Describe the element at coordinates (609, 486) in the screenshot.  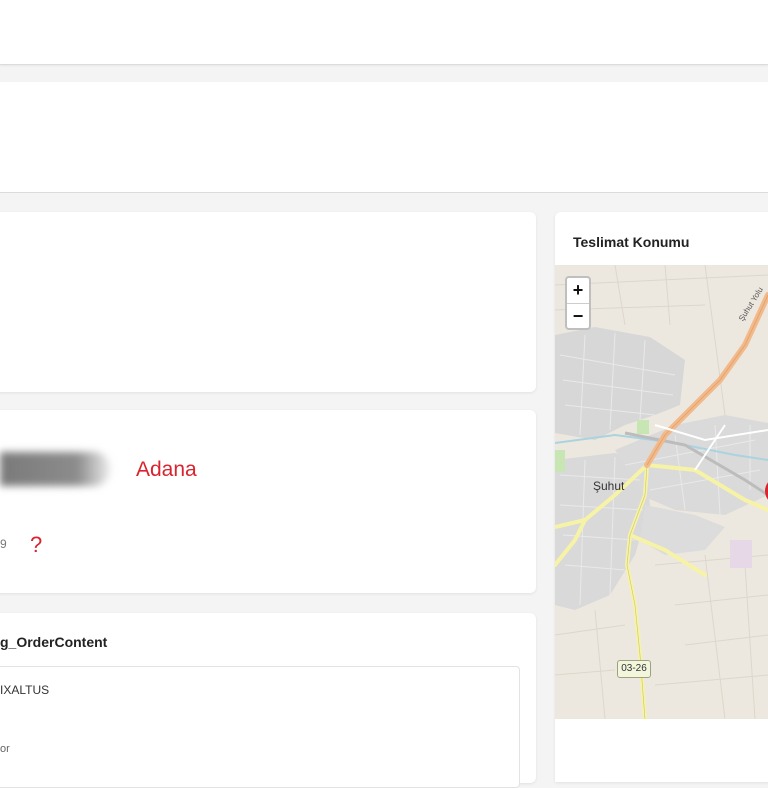
I see `map-place-label: Şuhut` at that location.